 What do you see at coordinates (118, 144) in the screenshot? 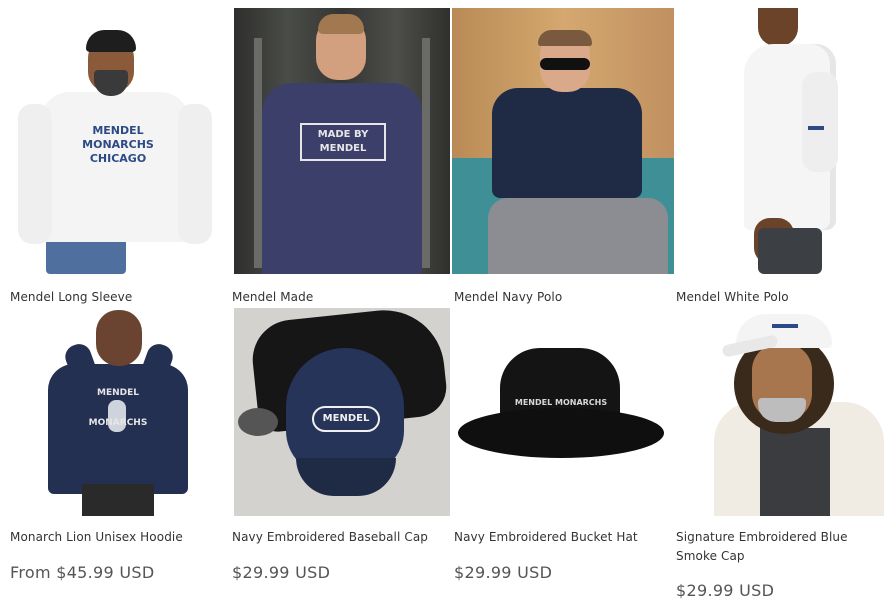
I see `shirt-print-text: MENDEL MONARCHS CHICAGO` at bounding box center [118, 144].